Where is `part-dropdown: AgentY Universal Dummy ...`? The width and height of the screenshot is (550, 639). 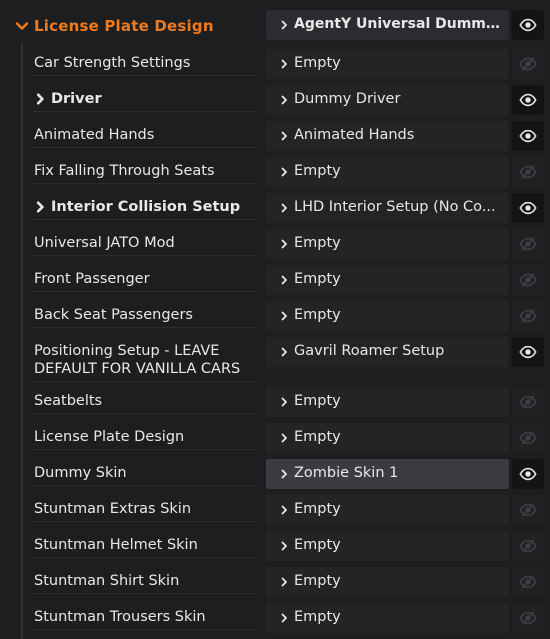 part-dropdown: AgentY Universal Dummy ... is located at coordinates (387, 25).